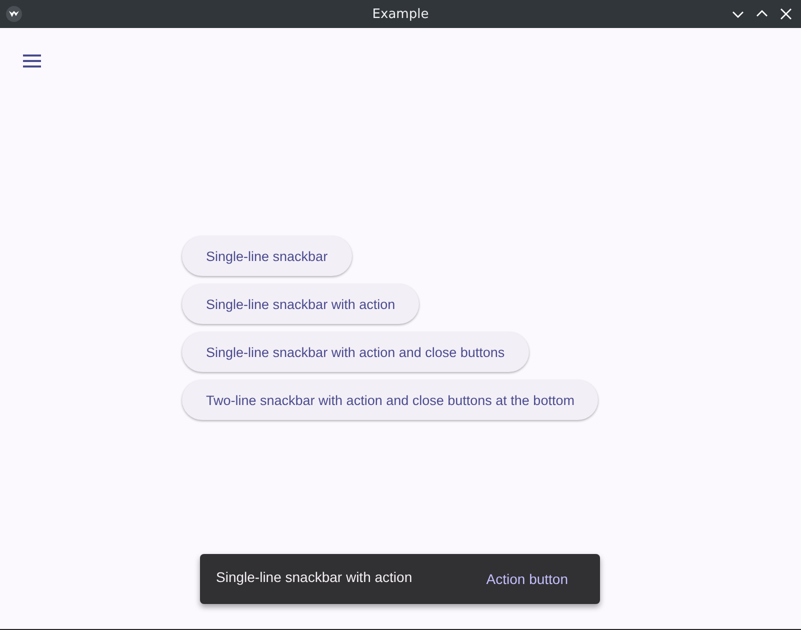 The height and width of the screenshot is (630, 801). What do you see at coordinates (301, 304) in the screenshot?
I see `snackbar-demo-button: Single-line snackbar with action` at bounding box center [301, 304].